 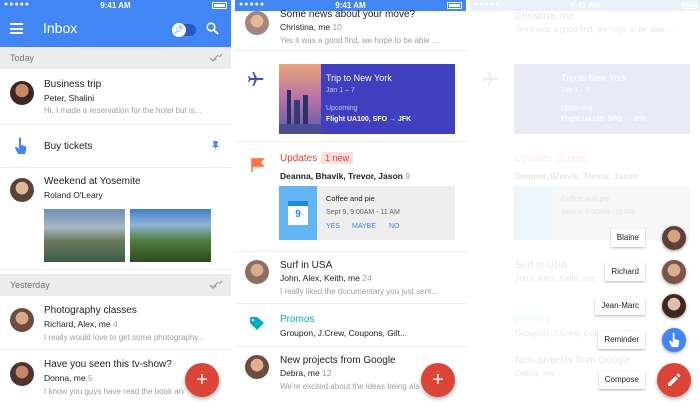 I want to click on contact-avatar-jean-marc, so click(x=674, y=306).